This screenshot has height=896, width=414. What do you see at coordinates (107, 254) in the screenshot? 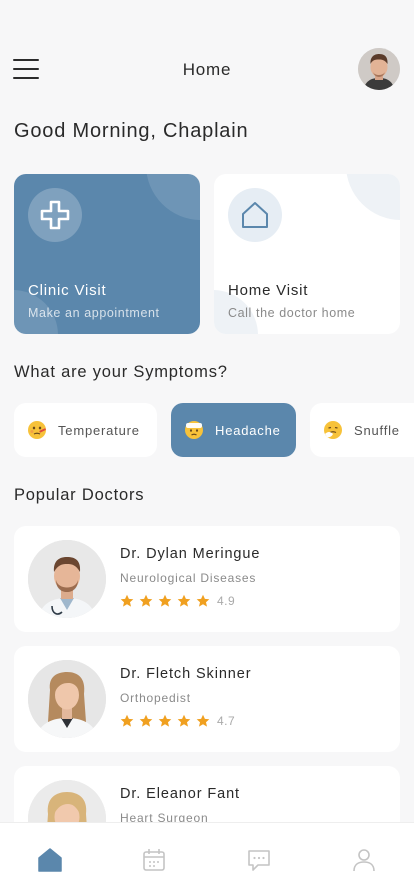
I see `clinic-visit-card: Clinic Visit Make an appointment` at bounding box center [107, 254].